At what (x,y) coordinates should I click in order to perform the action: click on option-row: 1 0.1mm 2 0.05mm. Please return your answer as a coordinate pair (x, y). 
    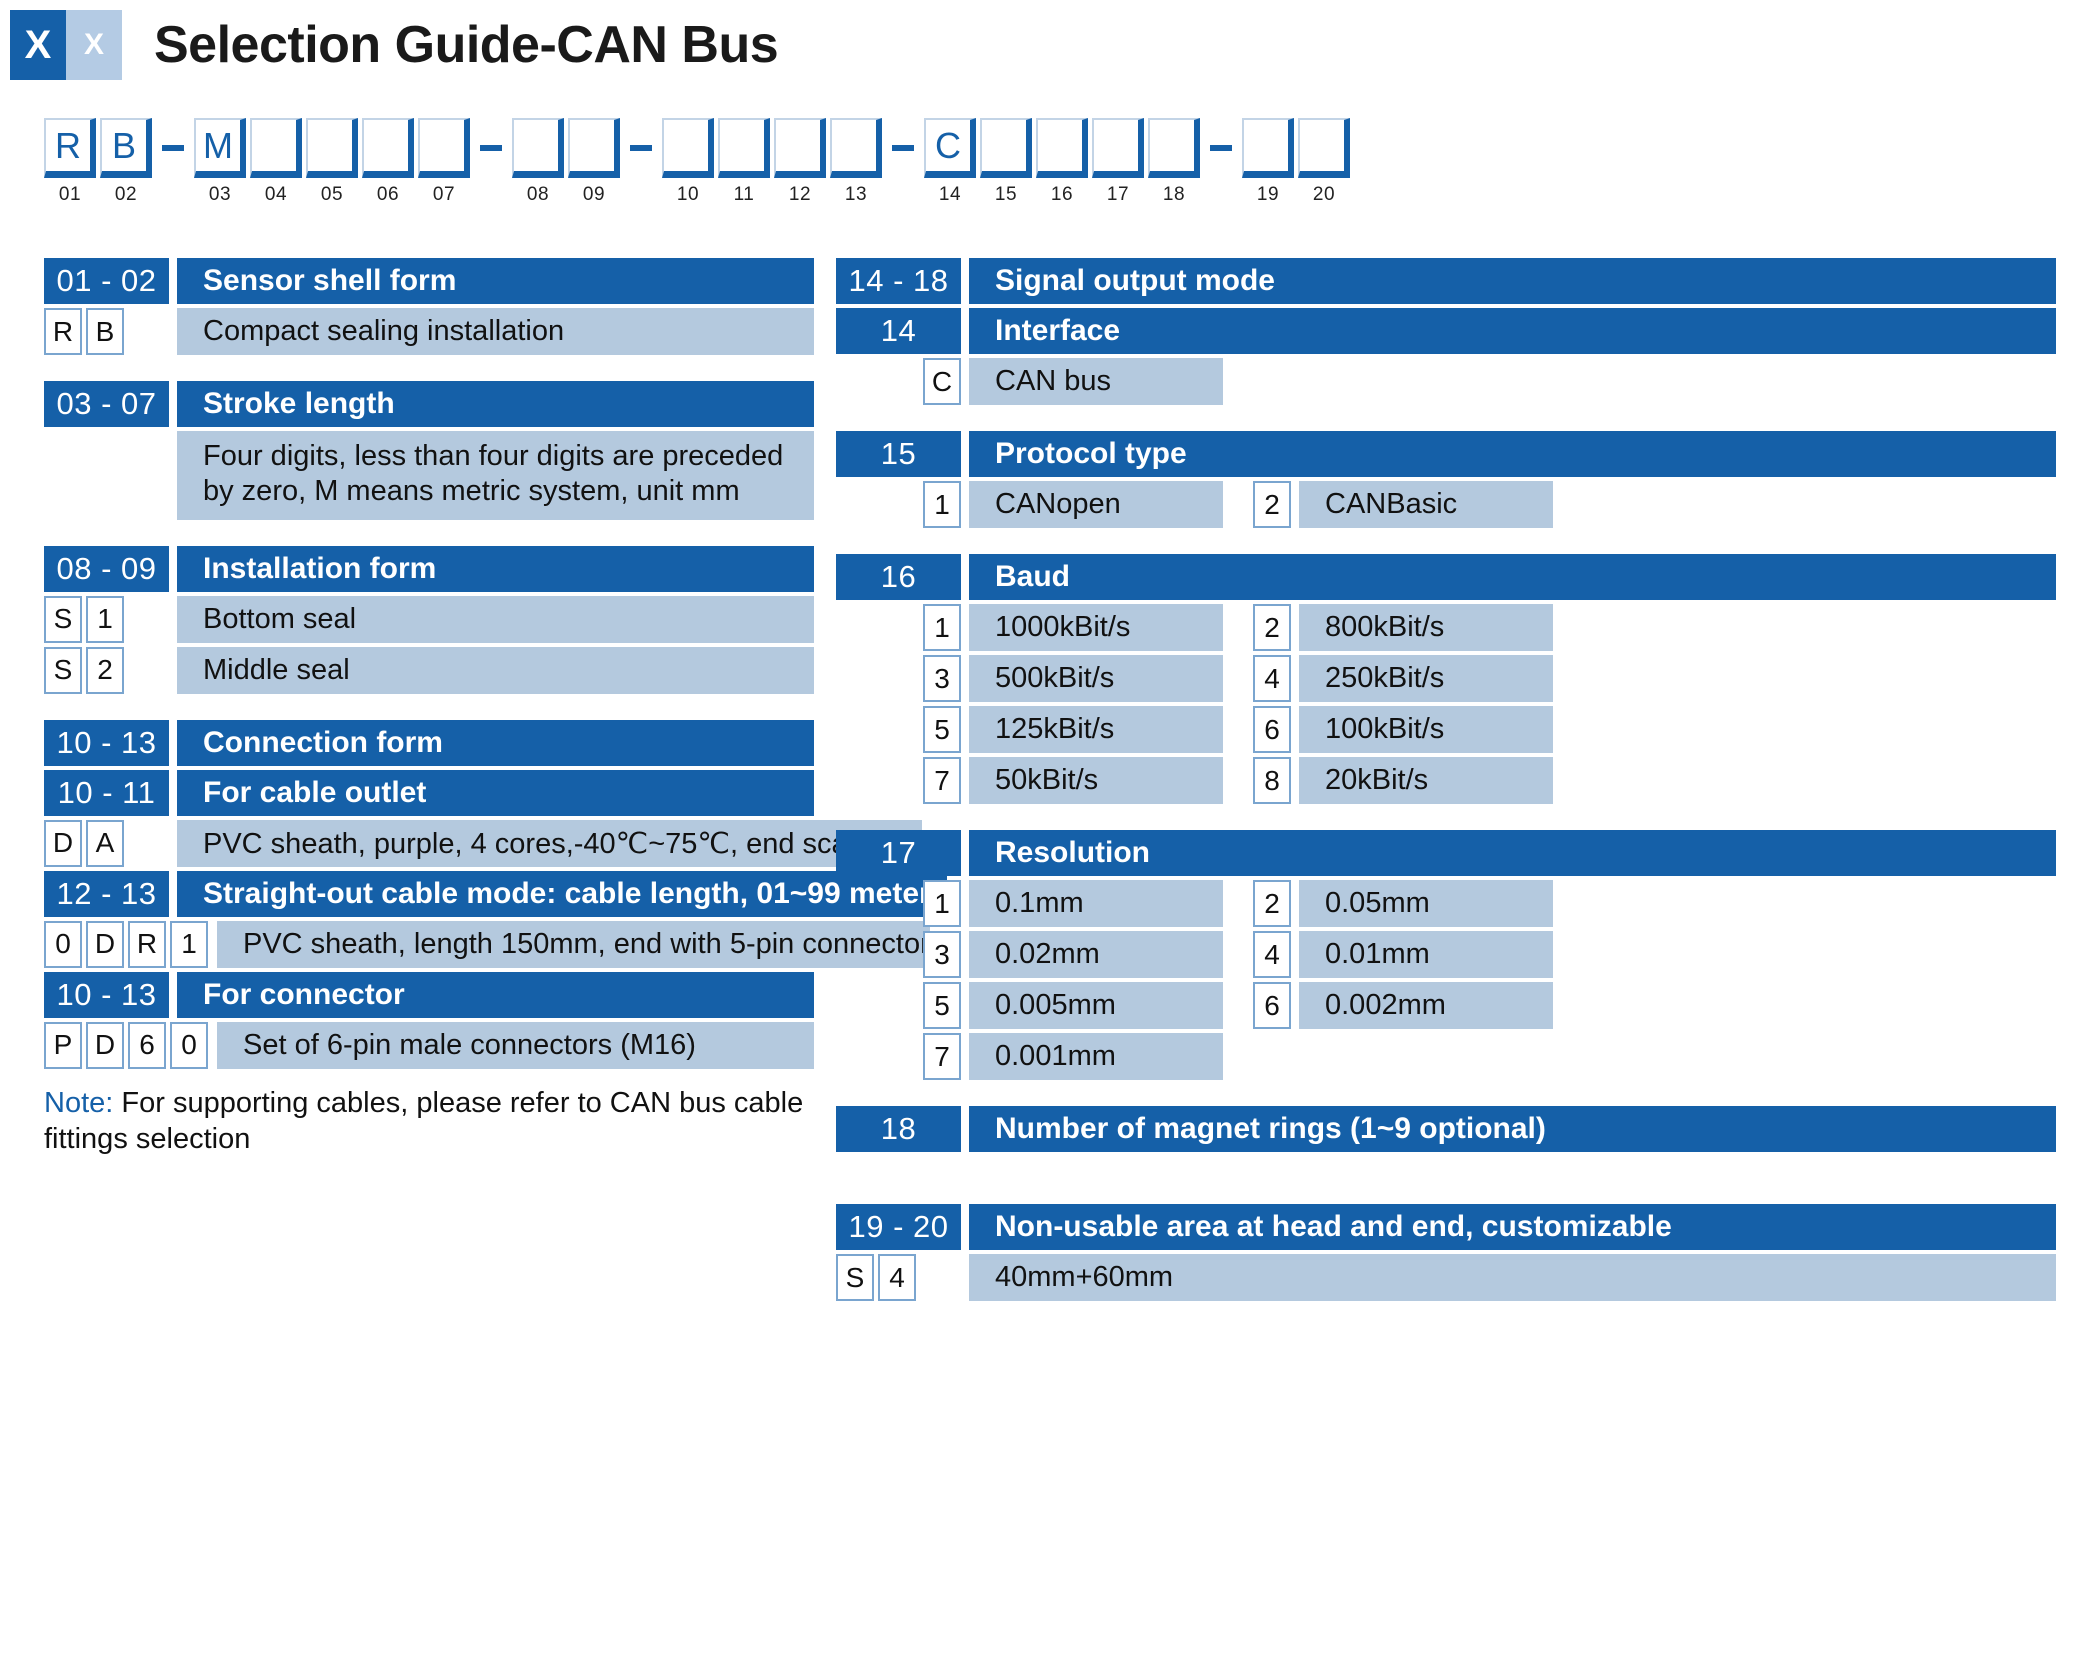
    Looking at the image, I should click on (1446, 903).